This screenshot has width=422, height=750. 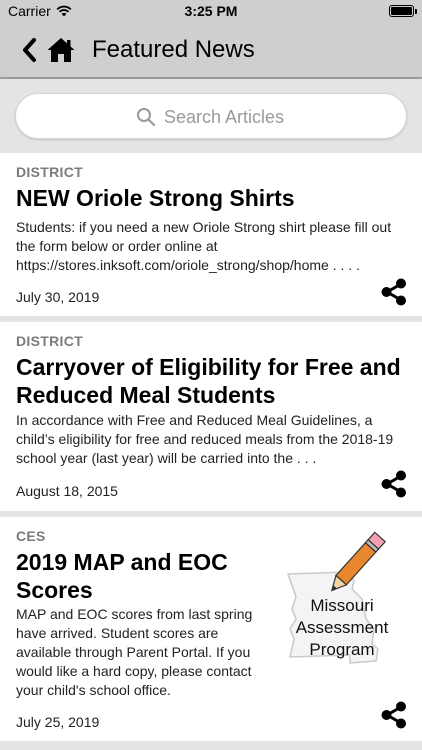 I want to click on chevron-left-icon, so click(x=29, y=50).